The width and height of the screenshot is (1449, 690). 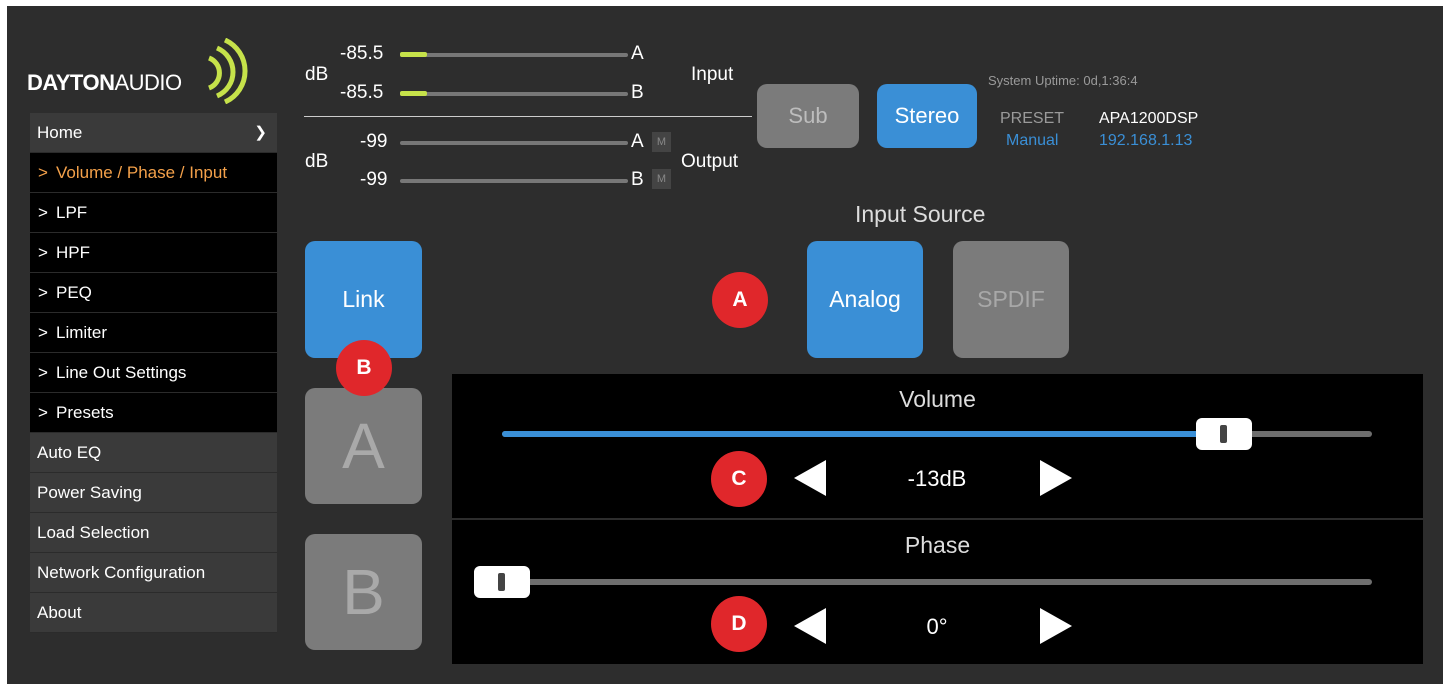 I want to click on sidebar-item-label: Line Out Settings, so click(x=121, y=372).